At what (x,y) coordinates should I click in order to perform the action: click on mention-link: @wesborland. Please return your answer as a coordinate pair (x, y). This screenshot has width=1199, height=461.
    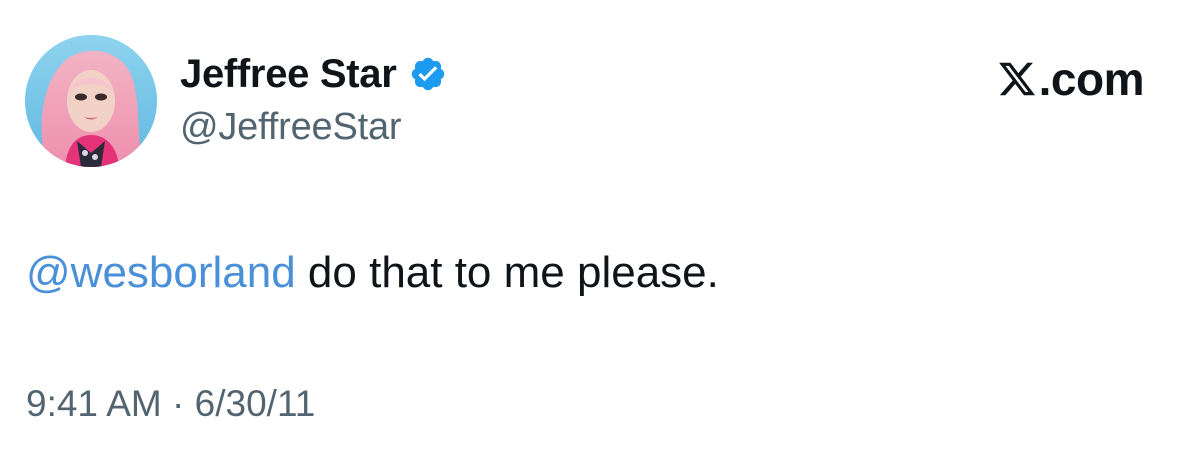
    Looking at the image, I should click on (161, 272).